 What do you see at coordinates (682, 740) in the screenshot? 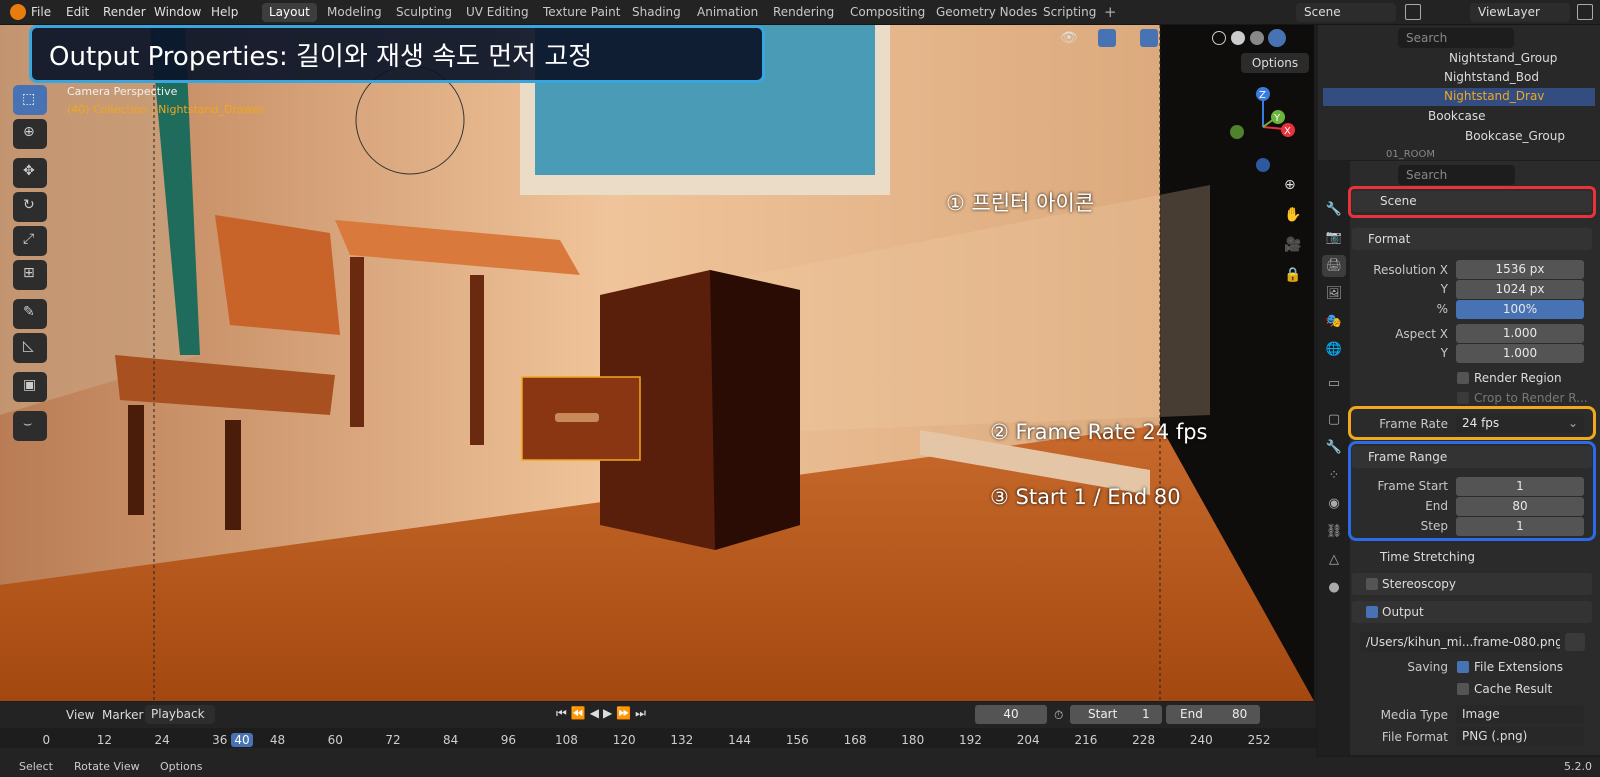
I see `frame-tick: 132` at bounding box center [682, 740].